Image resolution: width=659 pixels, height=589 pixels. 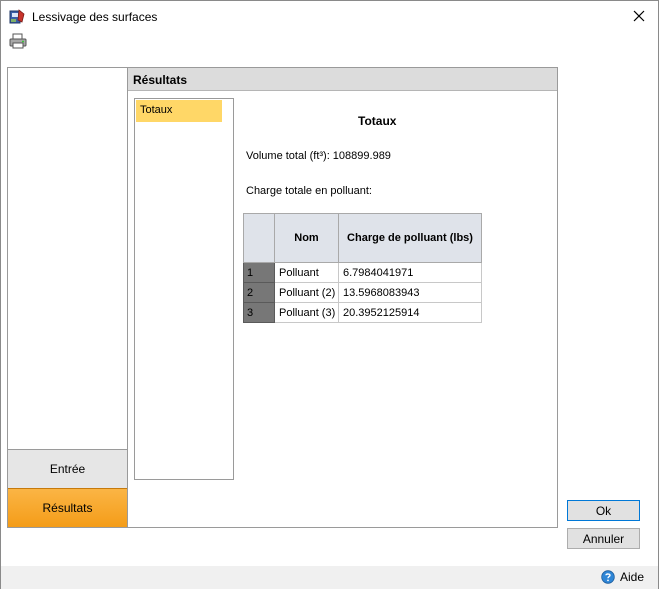 I want to click on nav-resultats-button: Résultats, so click(x=67, y=507).